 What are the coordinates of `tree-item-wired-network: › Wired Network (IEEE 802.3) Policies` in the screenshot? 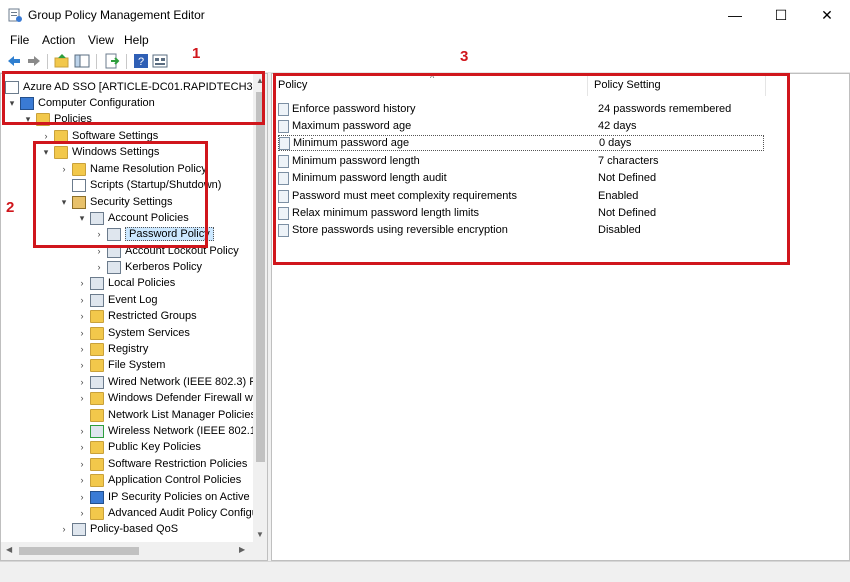 It's located at (165, 382).